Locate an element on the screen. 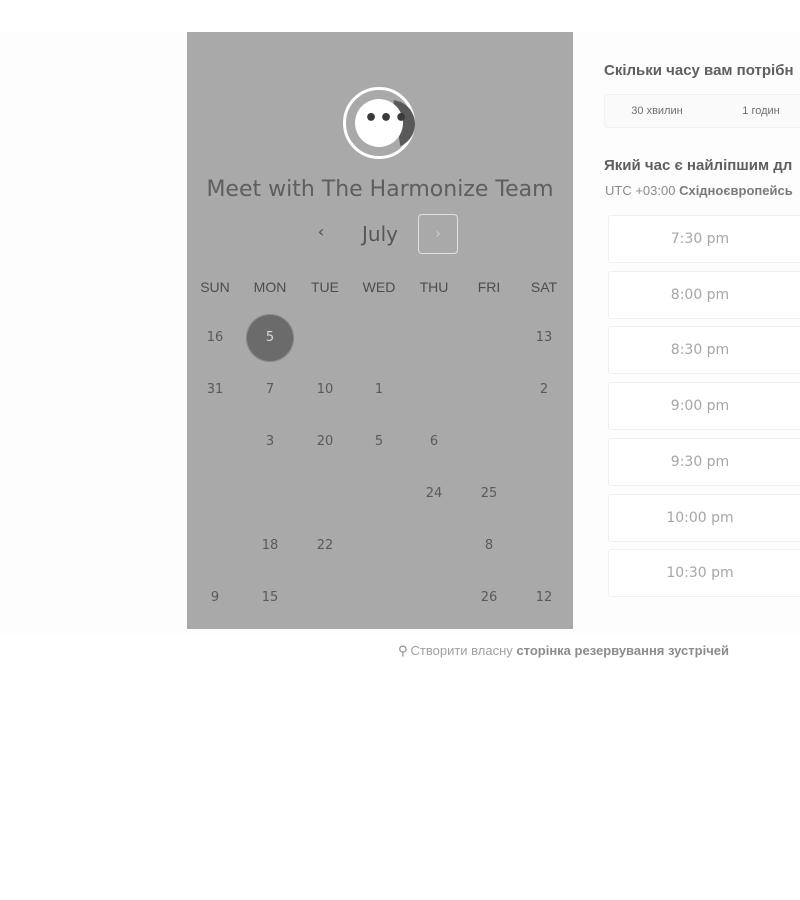 Image resolution: width=800 pixels, height=900 pixels. calendar-day: 7 is located at coordinates (270, 390).